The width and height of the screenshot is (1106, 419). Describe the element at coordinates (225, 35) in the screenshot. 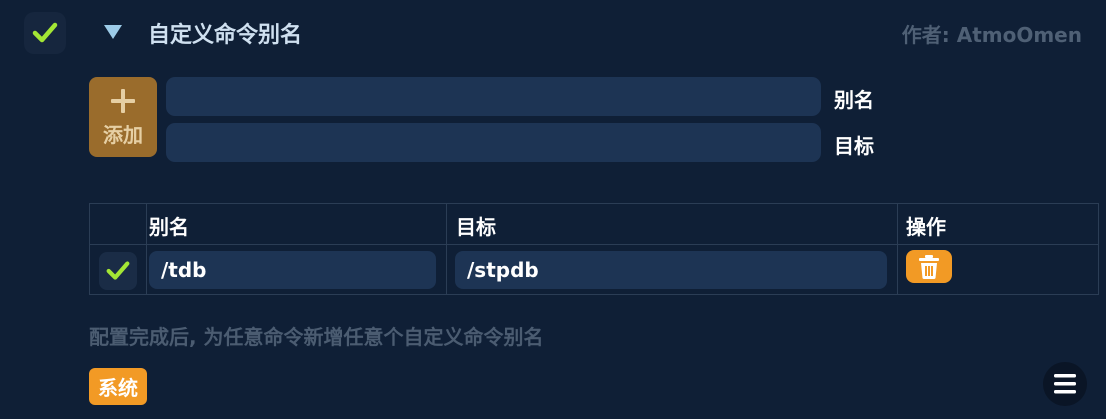

I see `plugin-title: 自定义命令别名` at that location.